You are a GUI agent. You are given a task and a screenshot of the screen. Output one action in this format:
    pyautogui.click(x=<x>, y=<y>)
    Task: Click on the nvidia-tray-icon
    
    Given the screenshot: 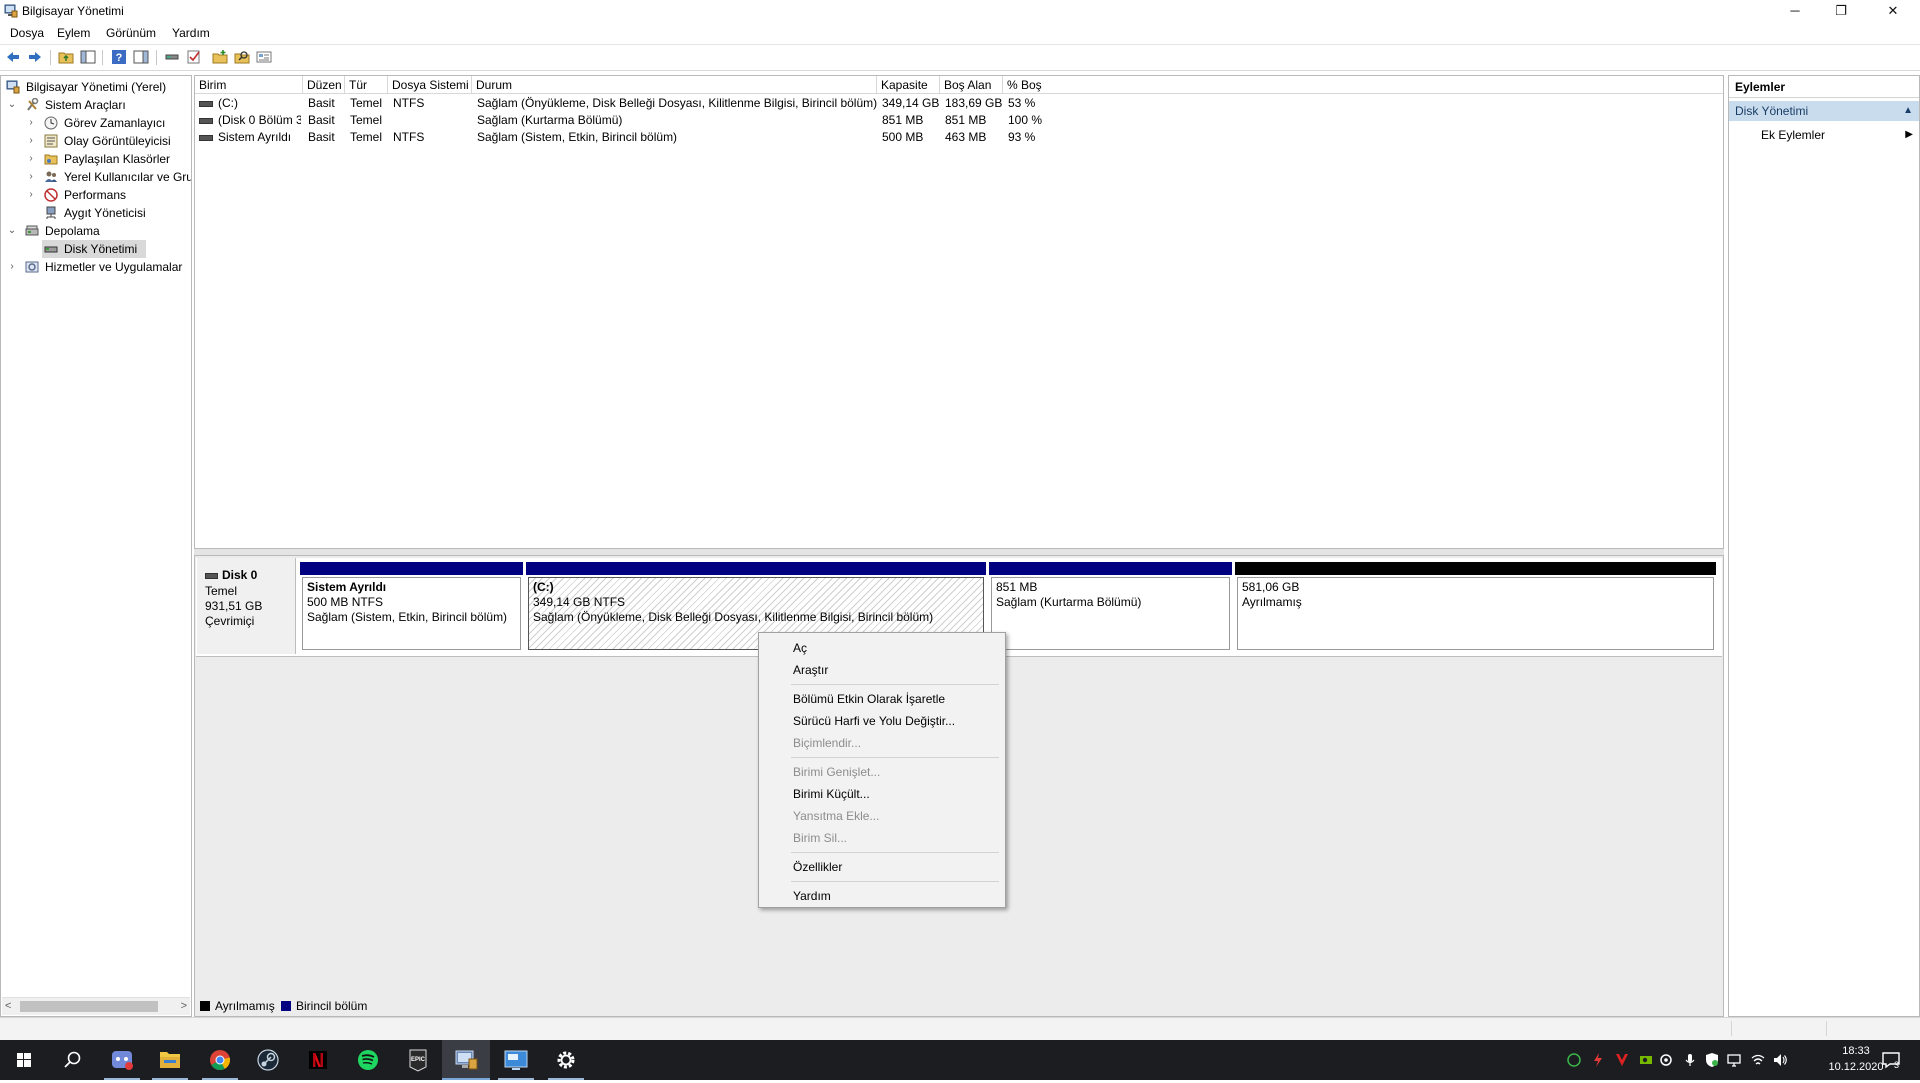 What is the action you would take?
    pyautogui.click(x=1646, y=1060)
    